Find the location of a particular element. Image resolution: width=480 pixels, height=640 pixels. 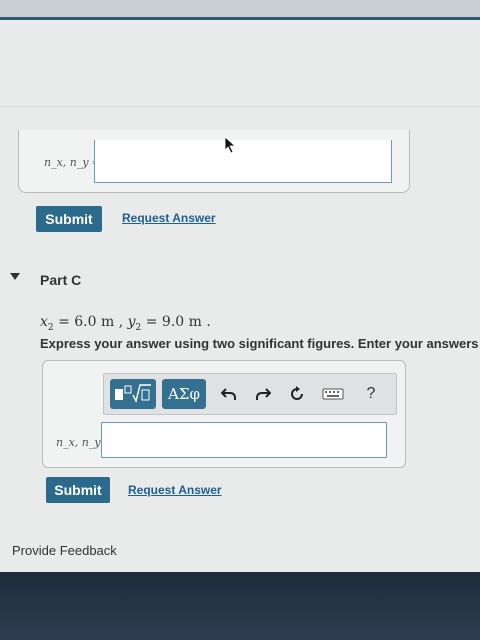

undo-button is located at coordinates (229, 394).